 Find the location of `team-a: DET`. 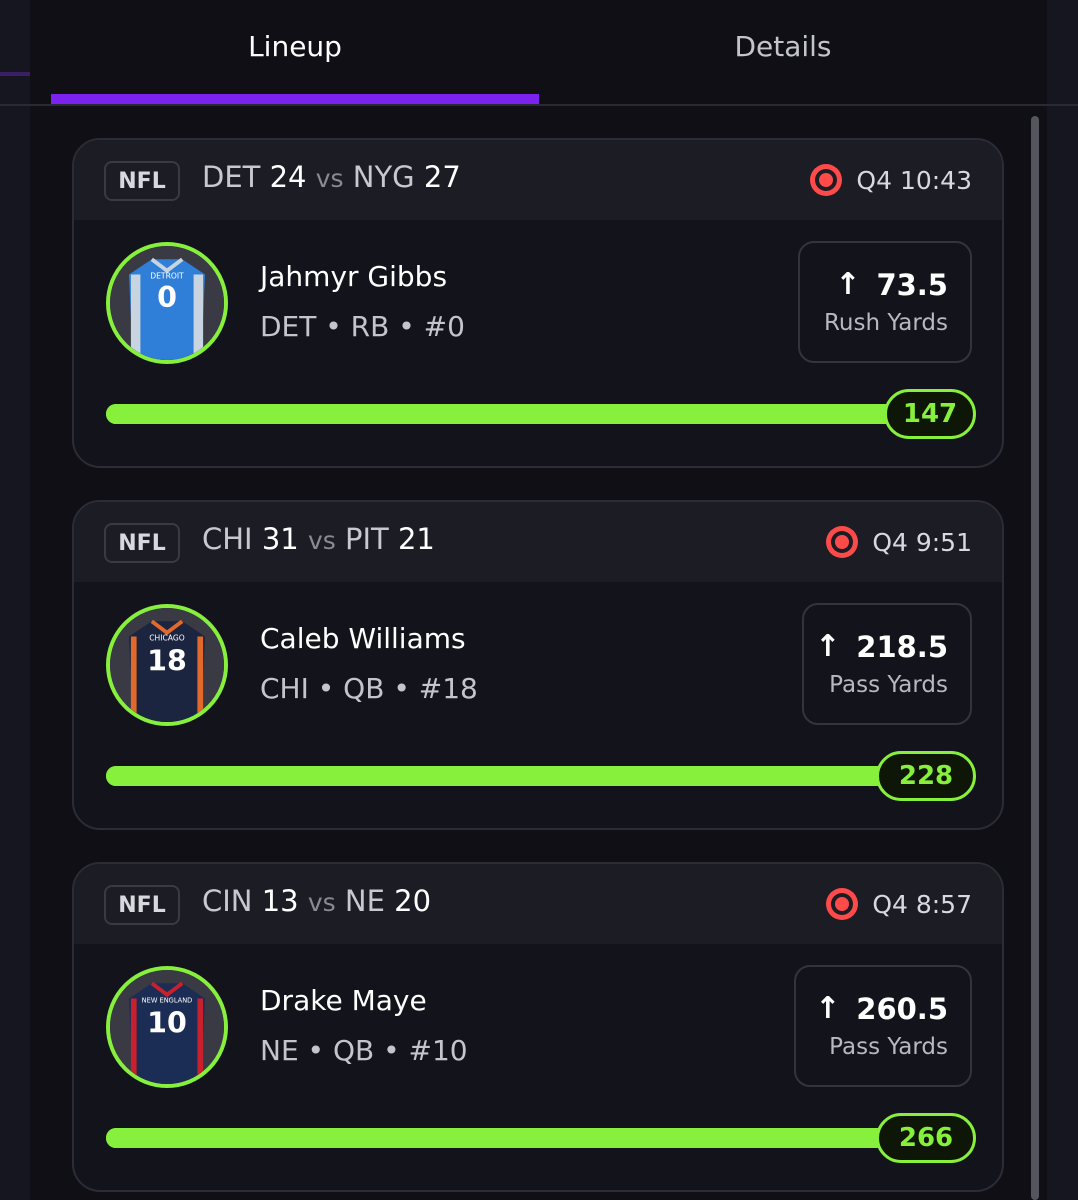

team-a: DET is located at coordinates (231, 177).